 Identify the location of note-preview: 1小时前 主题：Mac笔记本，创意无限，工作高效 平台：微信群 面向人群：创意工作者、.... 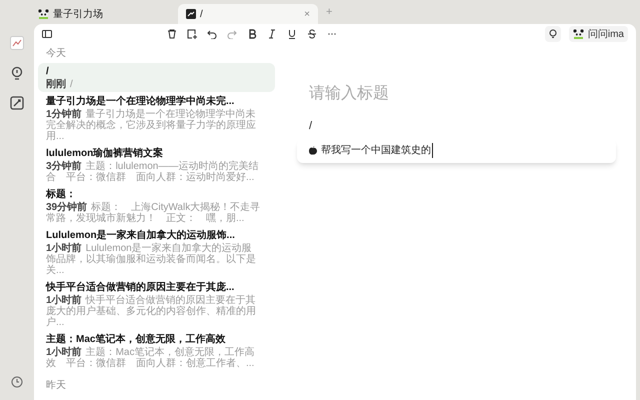
(151, 358).